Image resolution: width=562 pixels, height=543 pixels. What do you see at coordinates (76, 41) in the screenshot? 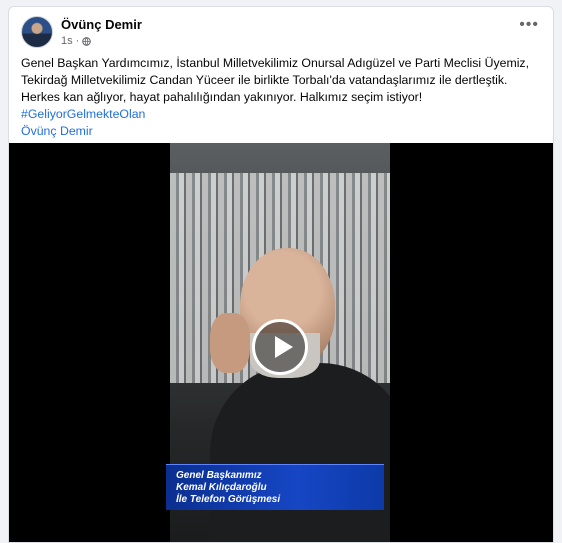
I see `post-meta: 1s ·` at bounding box center [76, 41].